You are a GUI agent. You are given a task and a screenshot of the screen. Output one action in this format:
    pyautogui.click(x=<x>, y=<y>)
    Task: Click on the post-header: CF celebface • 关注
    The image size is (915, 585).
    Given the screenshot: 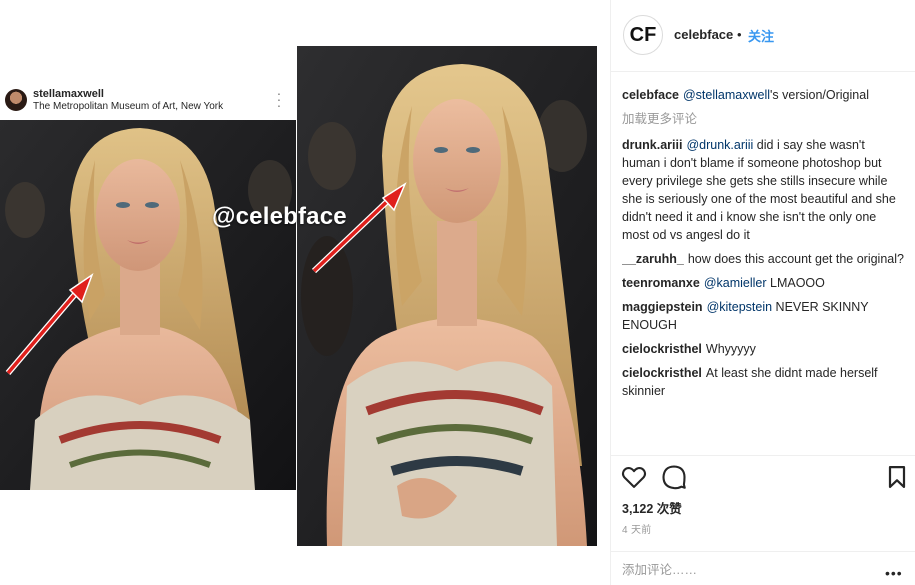 What is the action you would take?
    pyautogui.click(x=763, y=36)
    